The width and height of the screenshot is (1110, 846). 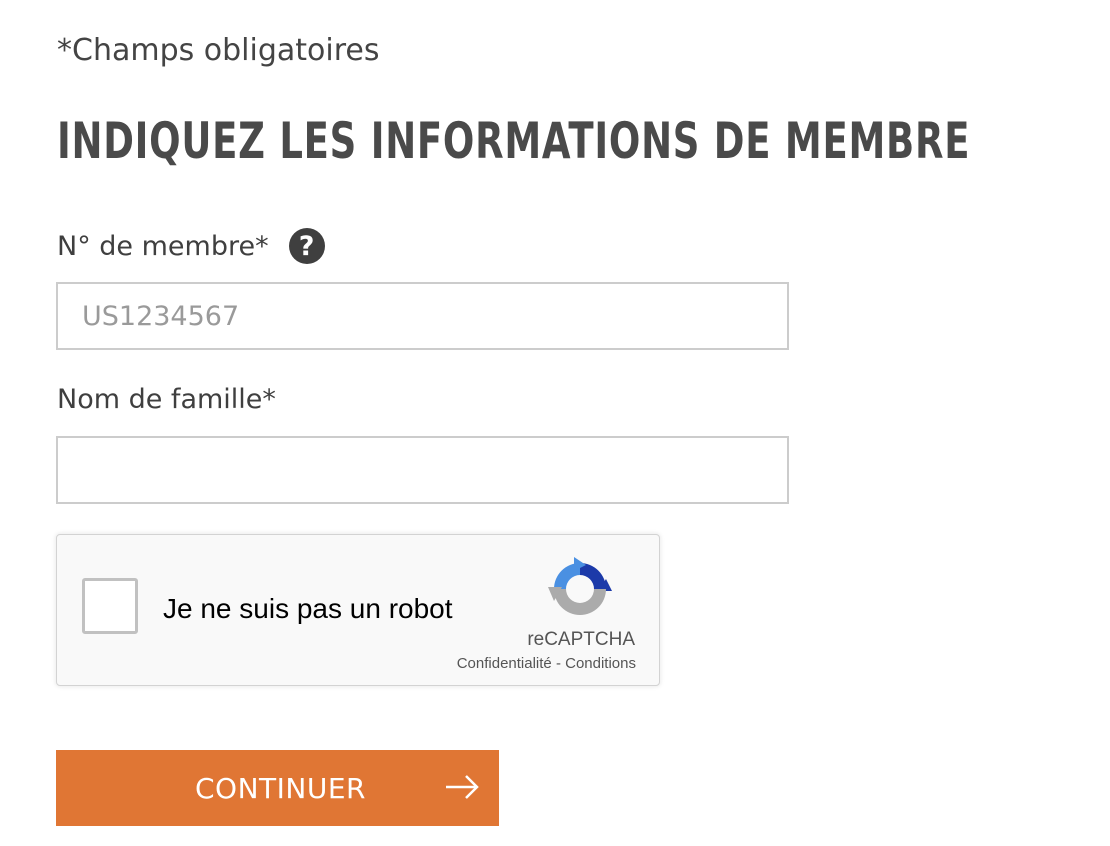 What do you see at coordinates (514, 141) in the screenshot?
I see `page-title: INDIQUEZ LES INFORMATIONS DE MEMBRE` at bounding box center [514, 141].